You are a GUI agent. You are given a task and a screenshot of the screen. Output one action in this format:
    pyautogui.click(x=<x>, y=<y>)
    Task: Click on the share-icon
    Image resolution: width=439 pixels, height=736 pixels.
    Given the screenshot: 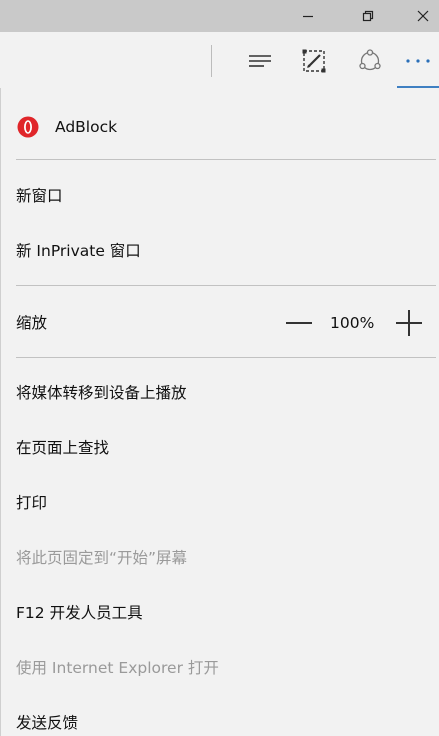 What is the action you would take?
    pyautogui.click(x=370, y=60)
    